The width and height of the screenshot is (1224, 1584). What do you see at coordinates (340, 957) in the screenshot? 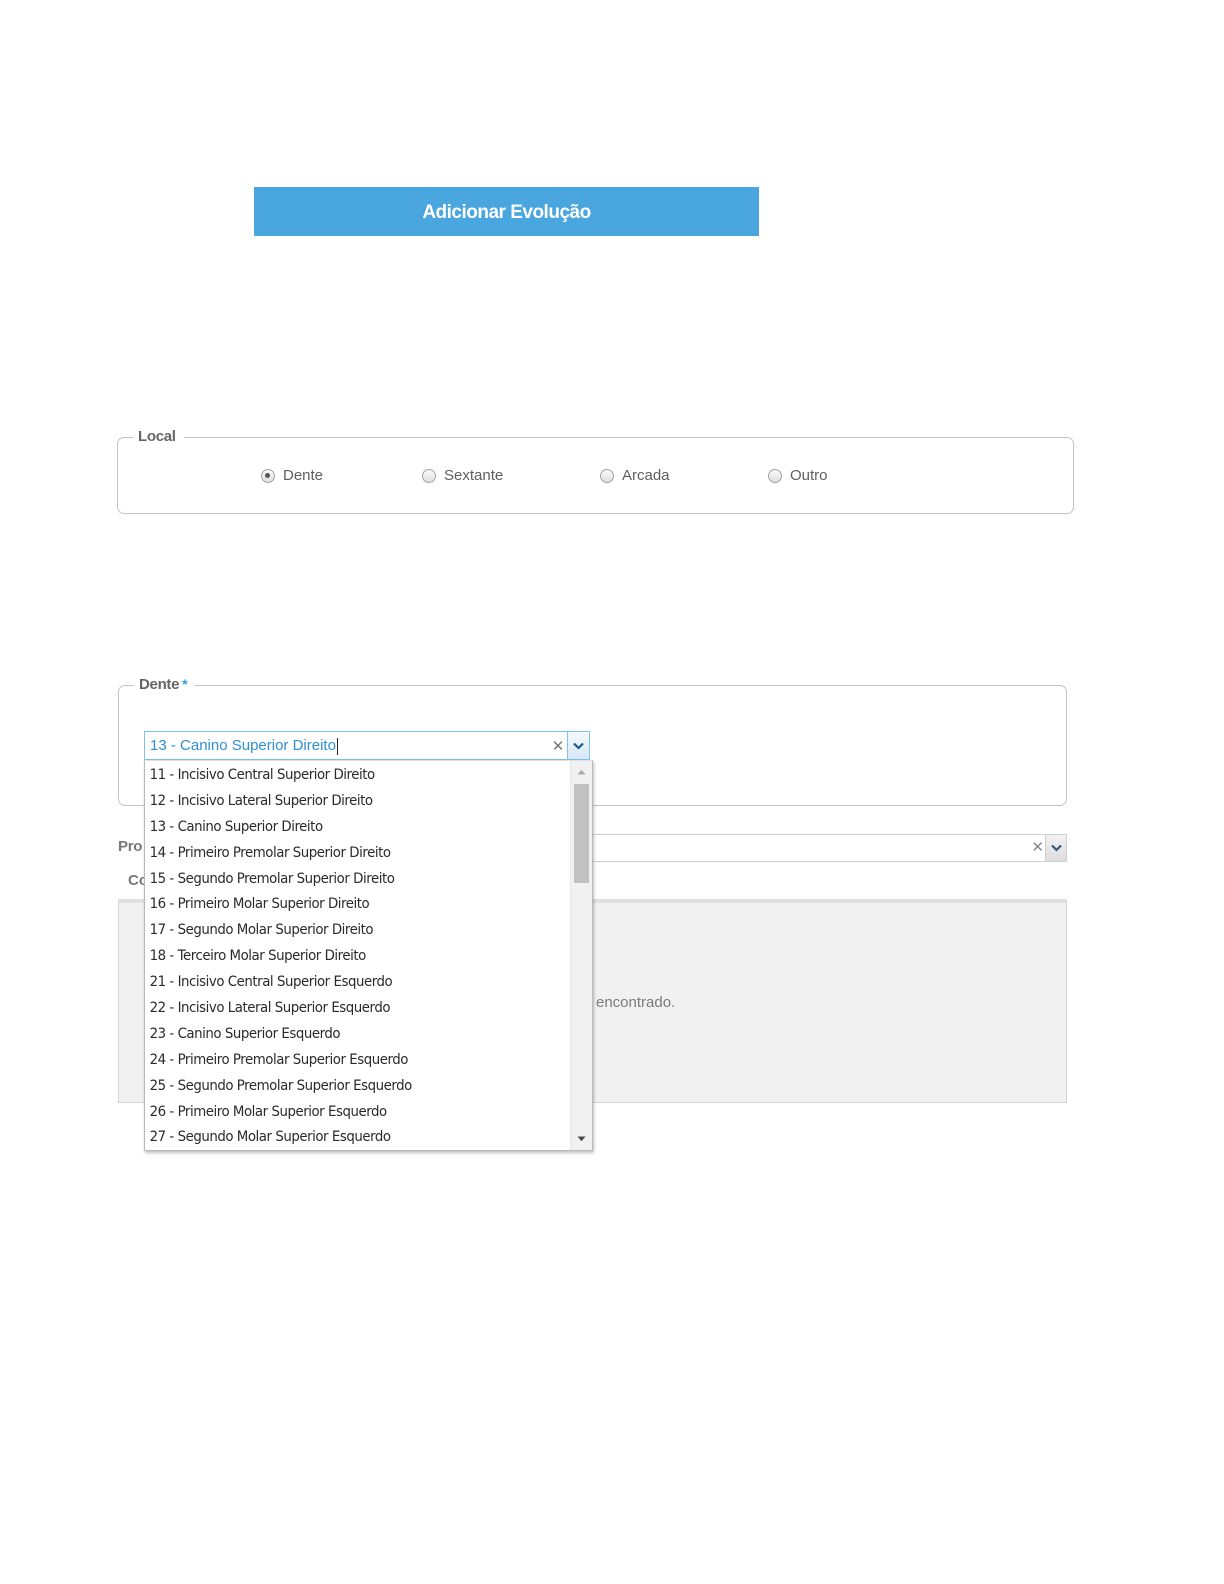
I see `dropdown-option: 18 - Terceiro Molar Superior Direito` at bounding box center [340, 957].